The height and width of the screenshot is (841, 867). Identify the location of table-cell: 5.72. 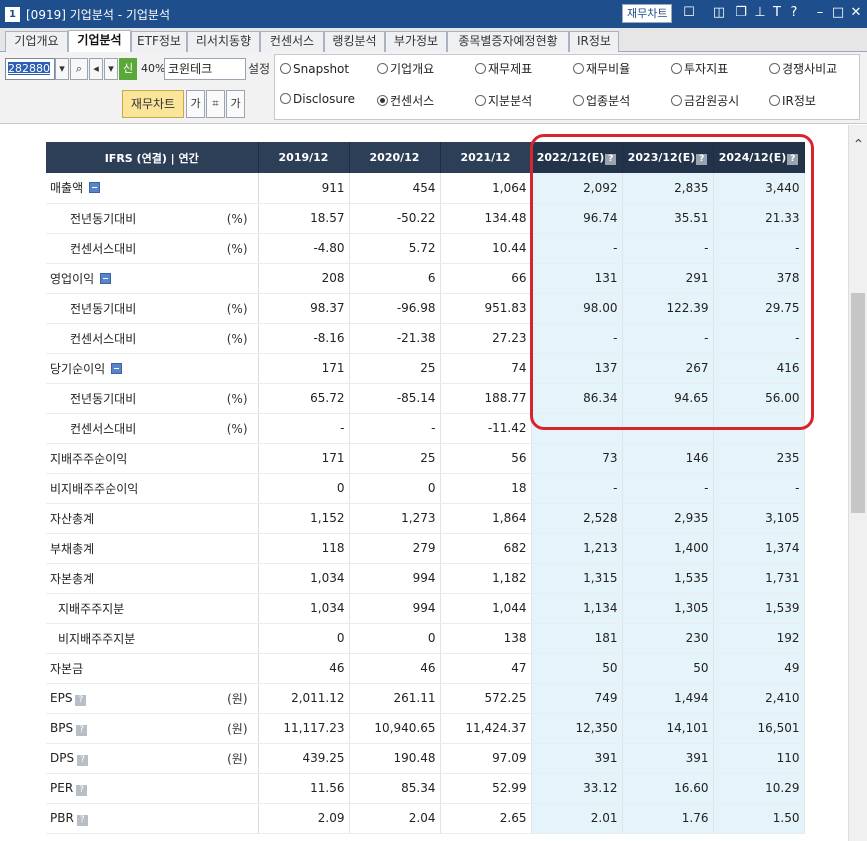
(395, 248).